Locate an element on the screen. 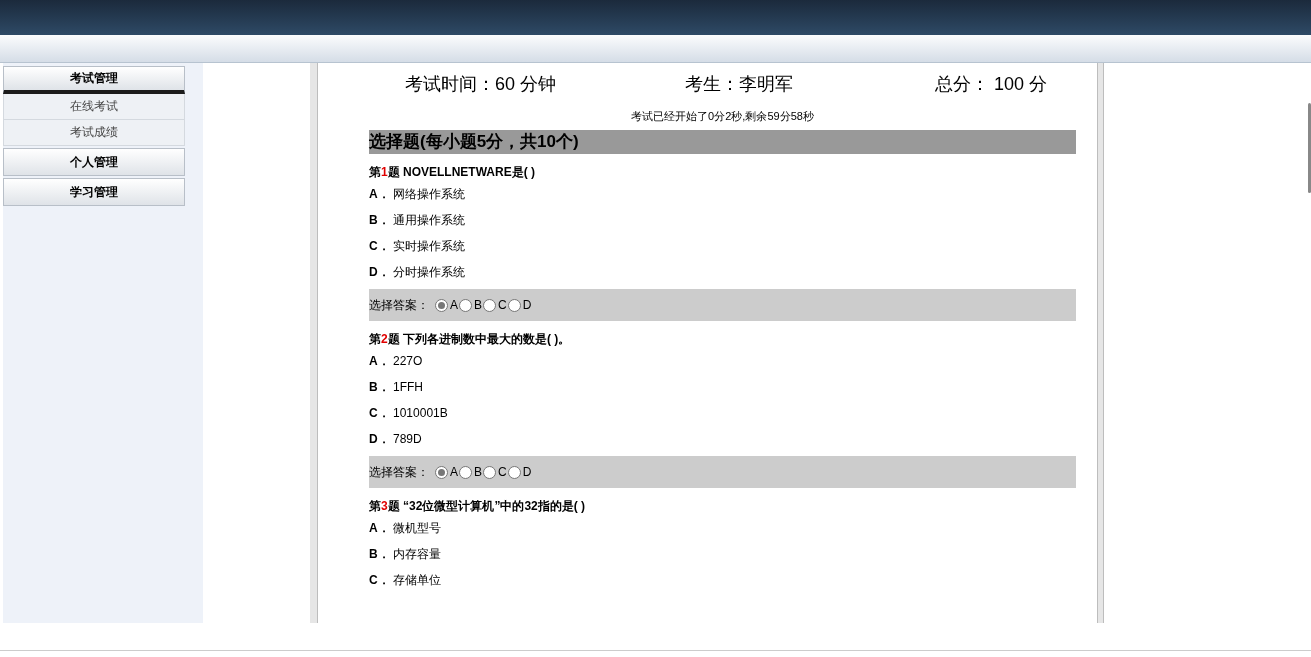 This screenshot has width=1311, height=657. question-text: 第2题 下列各进制数中最大的数是( )。 is located at coordinates (470, 339).